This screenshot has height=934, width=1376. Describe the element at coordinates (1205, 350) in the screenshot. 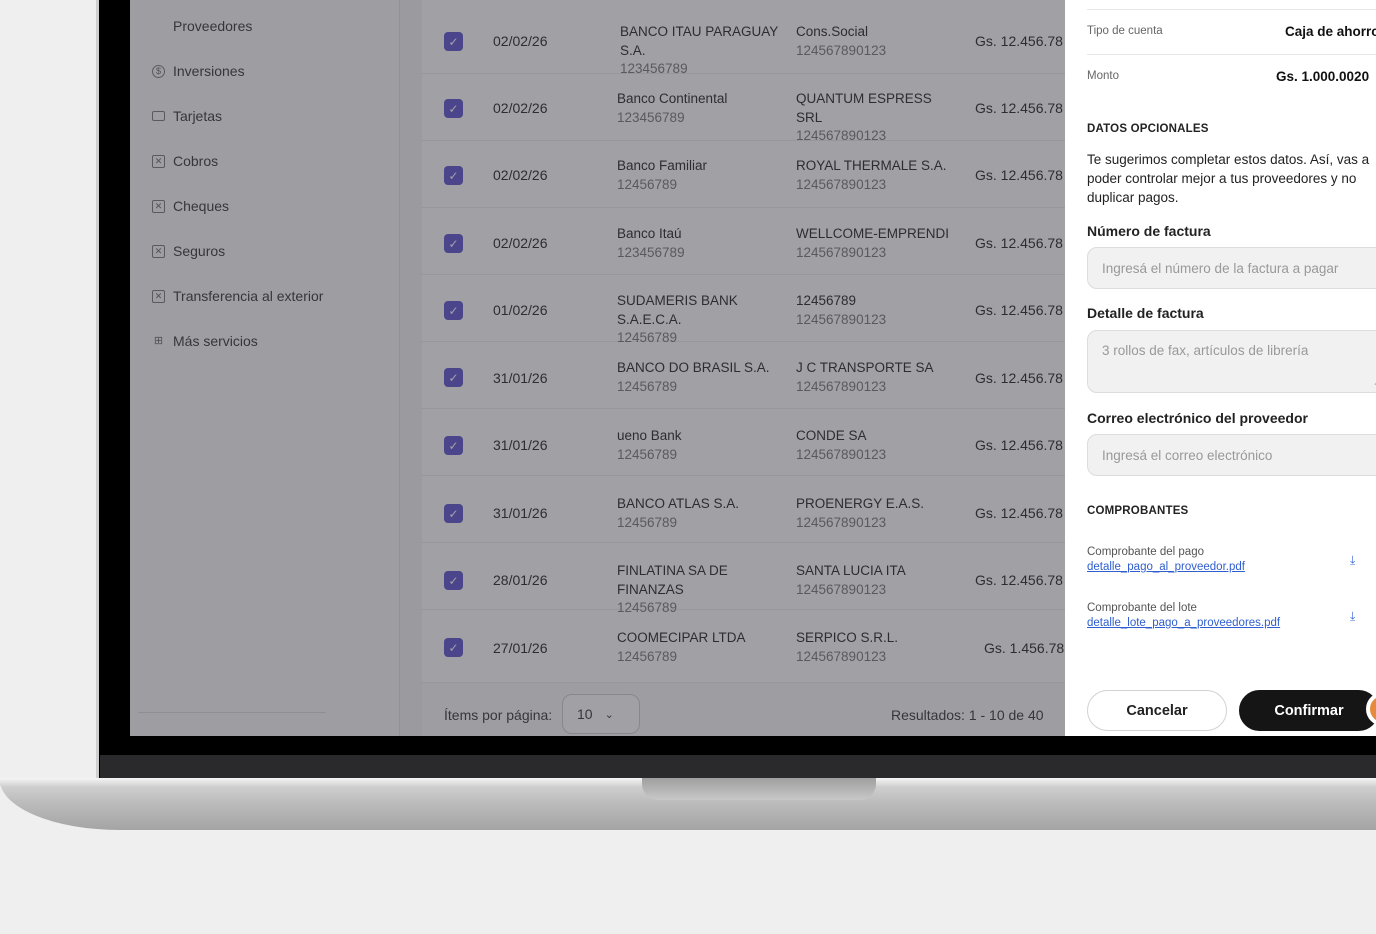

I see `invoice-detail-placeholder: 3 rollos de fax, artículos de librería` at that location.